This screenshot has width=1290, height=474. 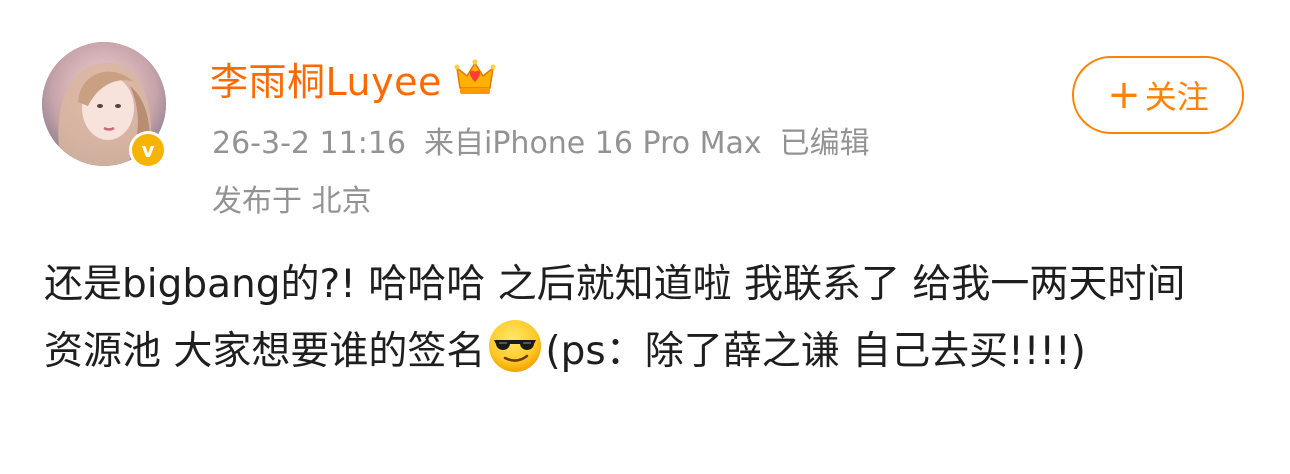 What do you see at coordinates (292, 201) in the screenshot?
I see `post-location: 发布于 北京` at bounding box center [292, 201].